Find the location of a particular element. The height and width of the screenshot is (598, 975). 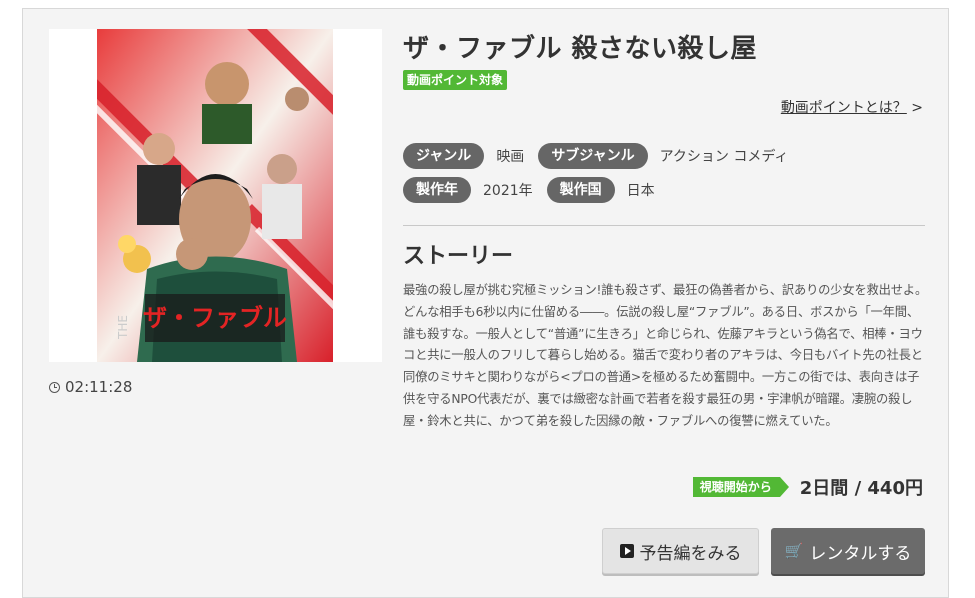

story-heading: ストーリー is located at coordinates (458, 256).